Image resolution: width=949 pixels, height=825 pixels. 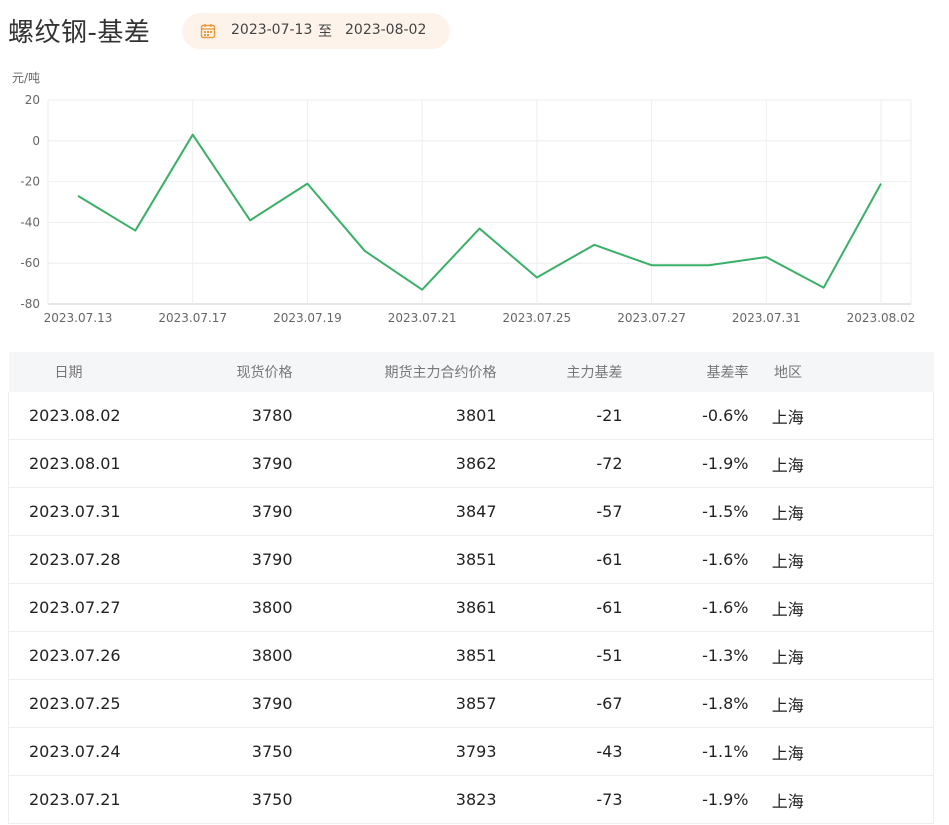 I want to click on cell-futures-price: 3793, so click(x=394, y=751).